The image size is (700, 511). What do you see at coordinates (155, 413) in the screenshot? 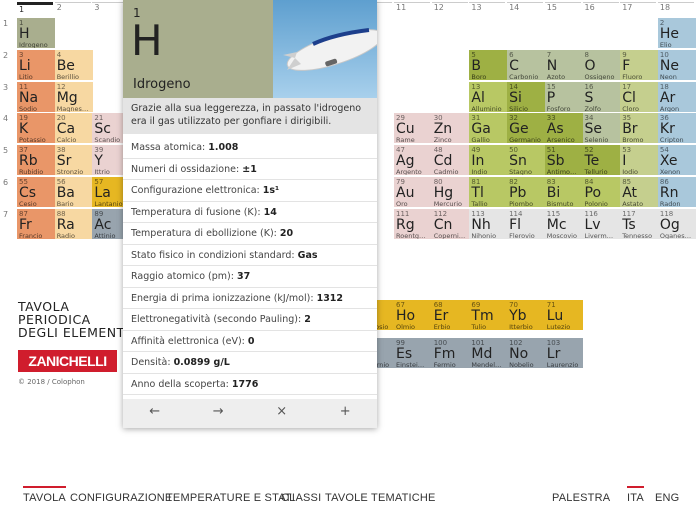
I see `previous-element-arrow-icon: ←` at bounding box center [155, 413].